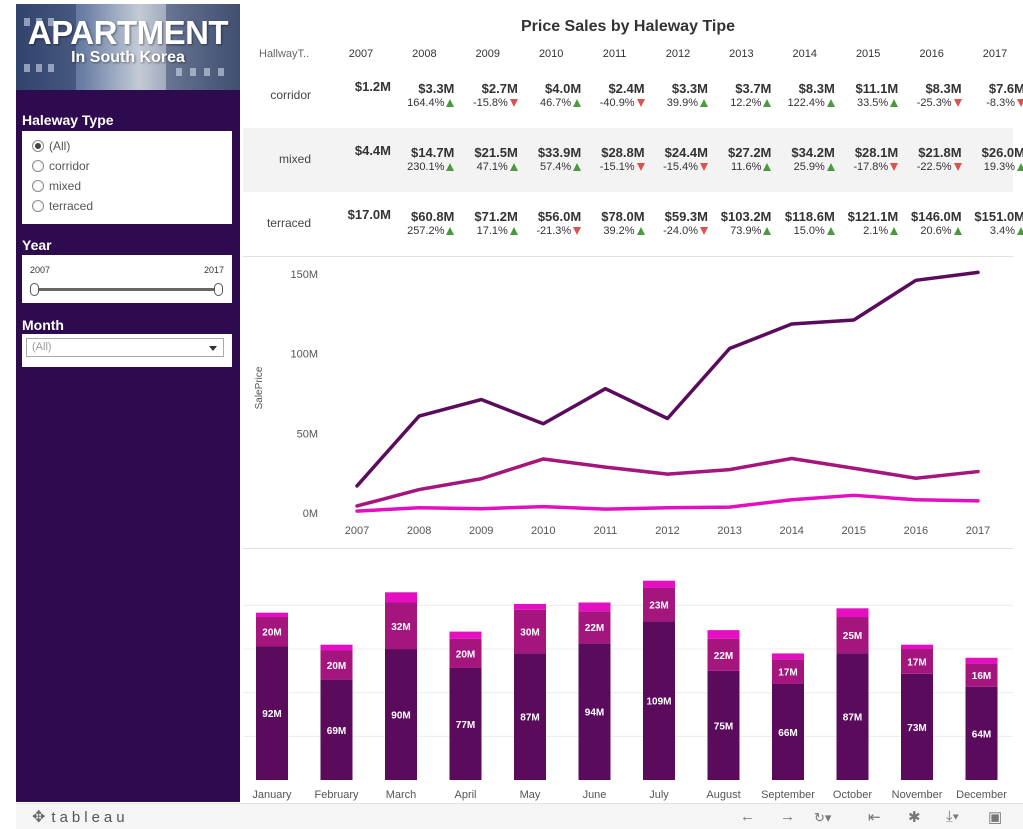 This screenshot has height=829, width=1023. What do you see at coordinates (125, 289) in the screenshot?
I see `year-slider-track` at bounding box center [125, 289].